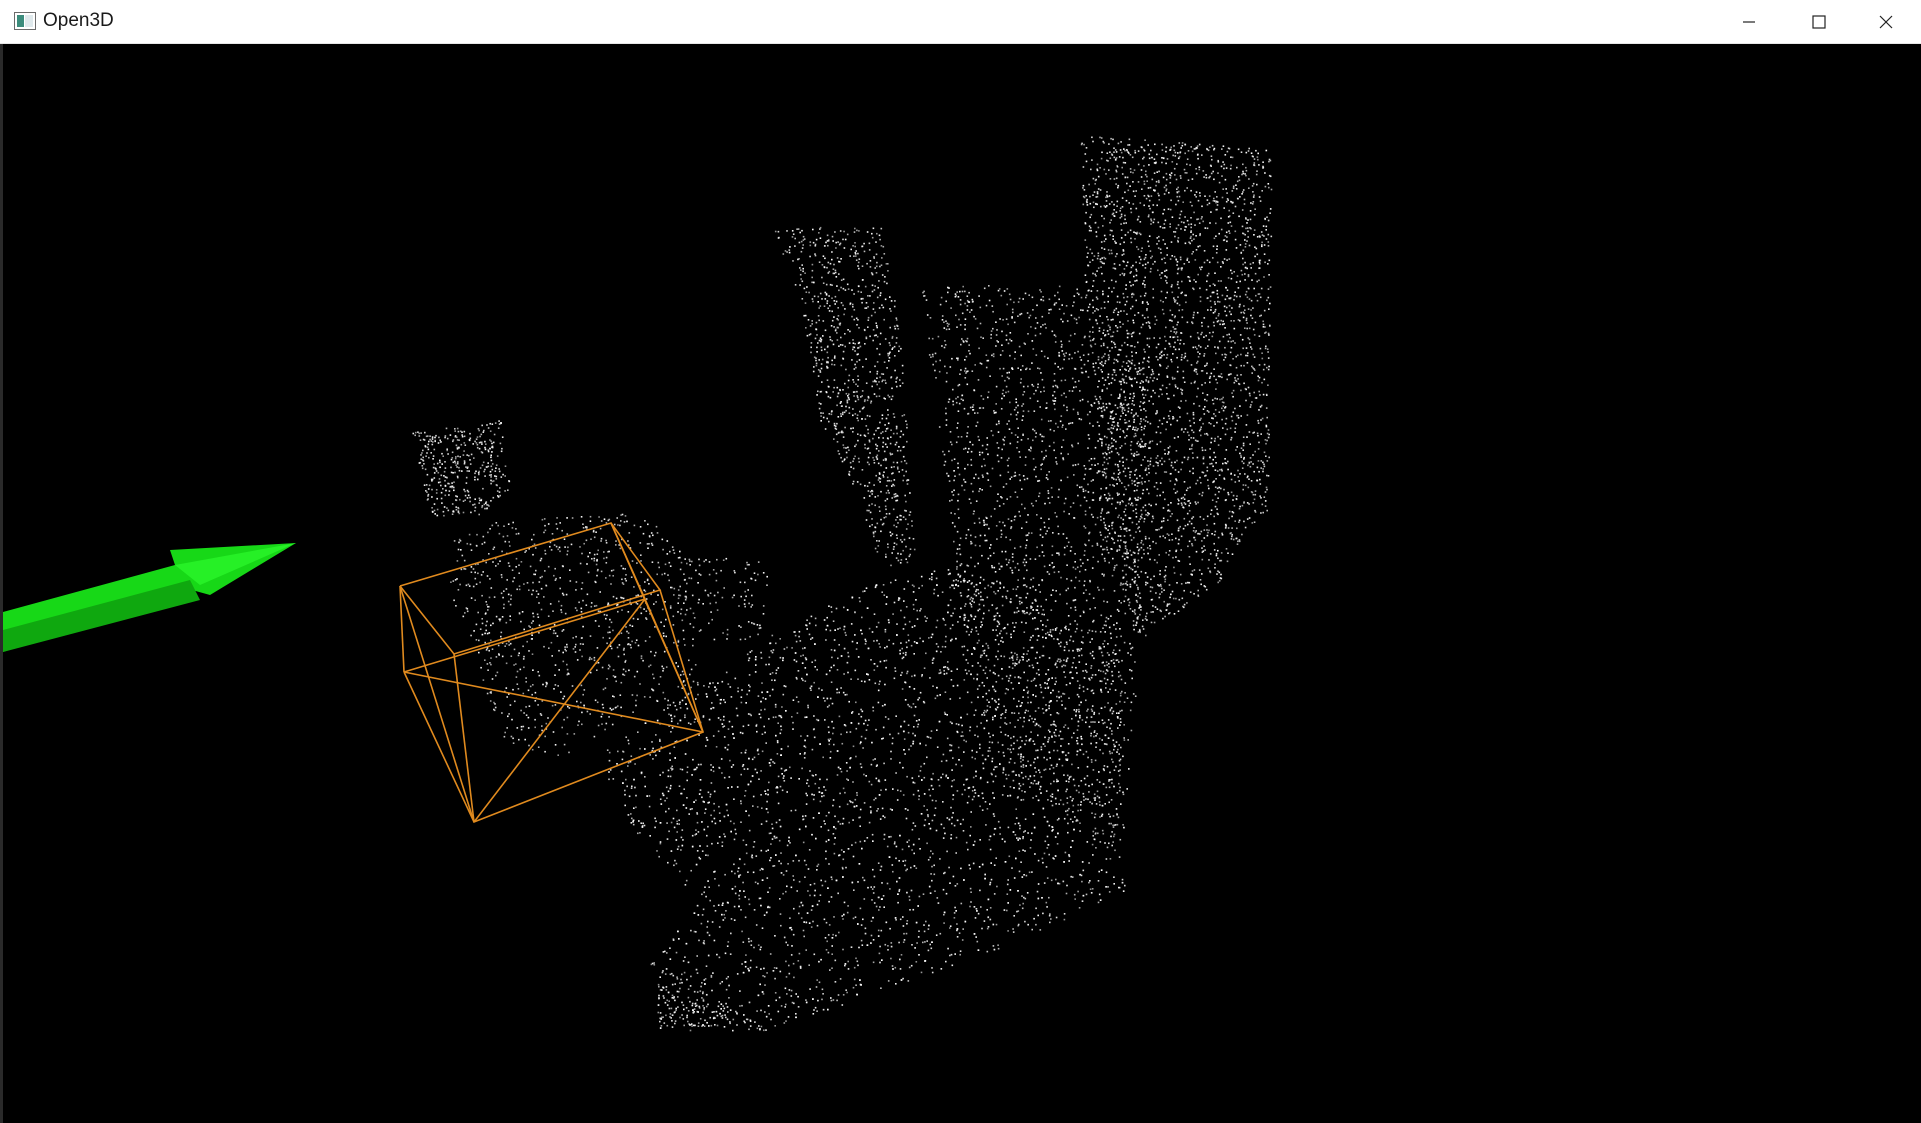 The width and height of the screenshot is (1921, 1123). What do you see at coordinates (78, 20) in the screenshot?
I see `window-title: Open3D` at bounding box center [78, 20].